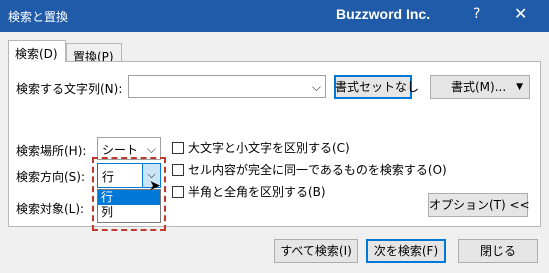 The height and width of the screenshot is (273, 549). I want to click on search-direction-dropdown: 行 列, so click(129, 206).